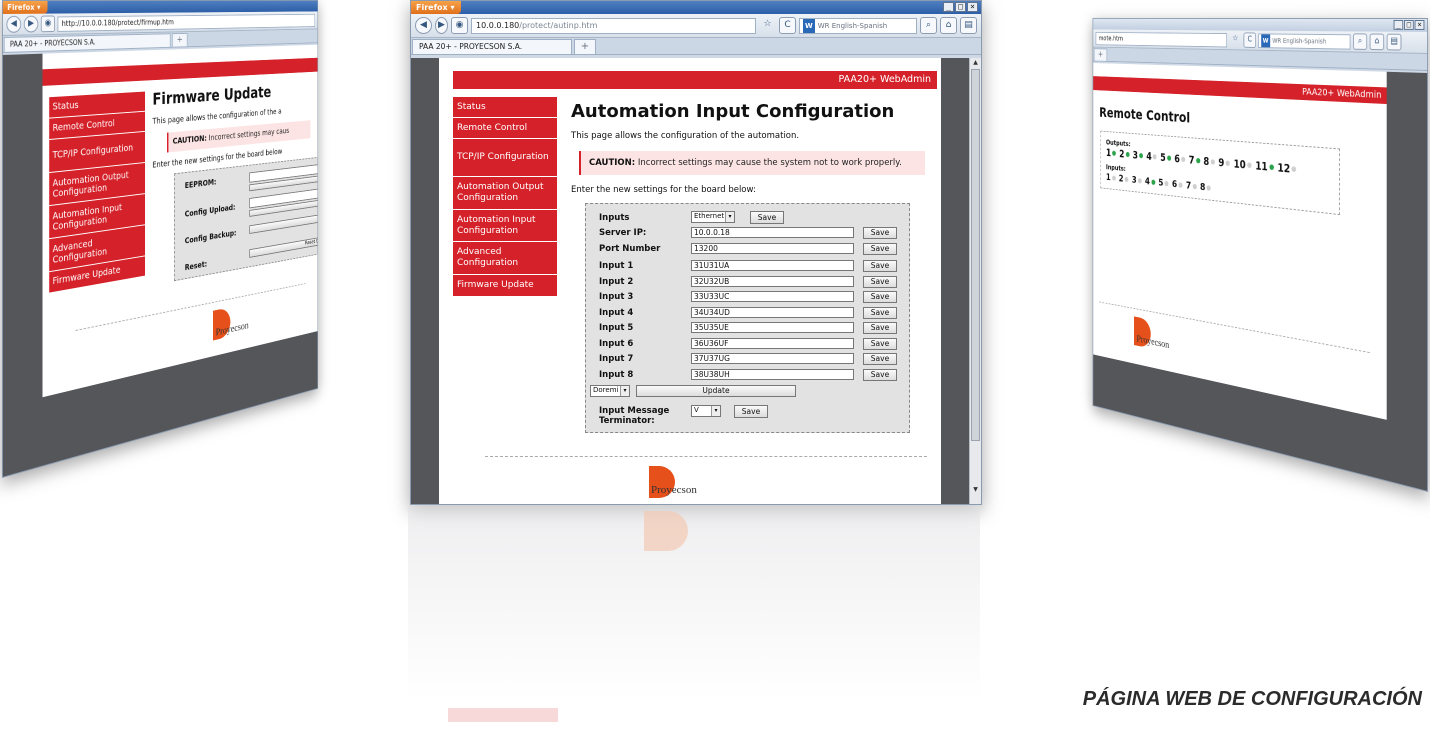 Image resolution: width=1430 pixels, height=736 pixels. Describe the element at coordinates (975, 490) in the screenshot. I see `scroll-down-icon: ▼` at that location.